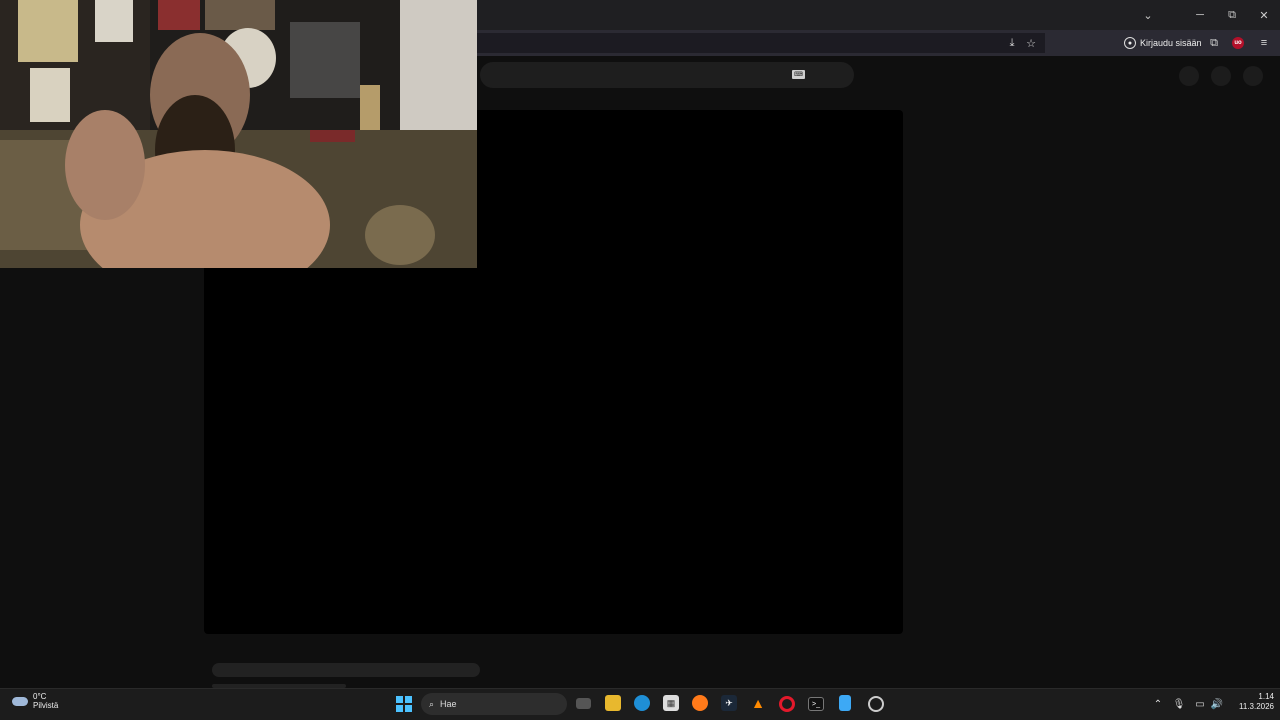  I want to click on account-icon: ●, so click(1130, 43).